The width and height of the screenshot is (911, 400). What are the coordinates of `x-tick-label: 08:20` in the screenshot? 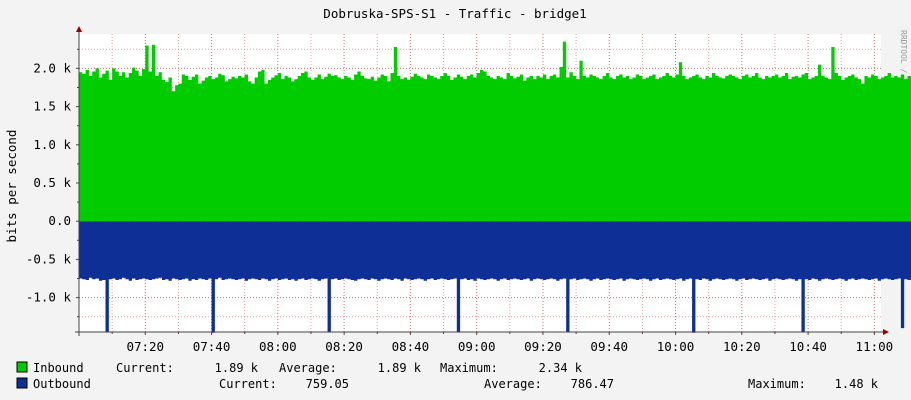 It's located at (344, 346).